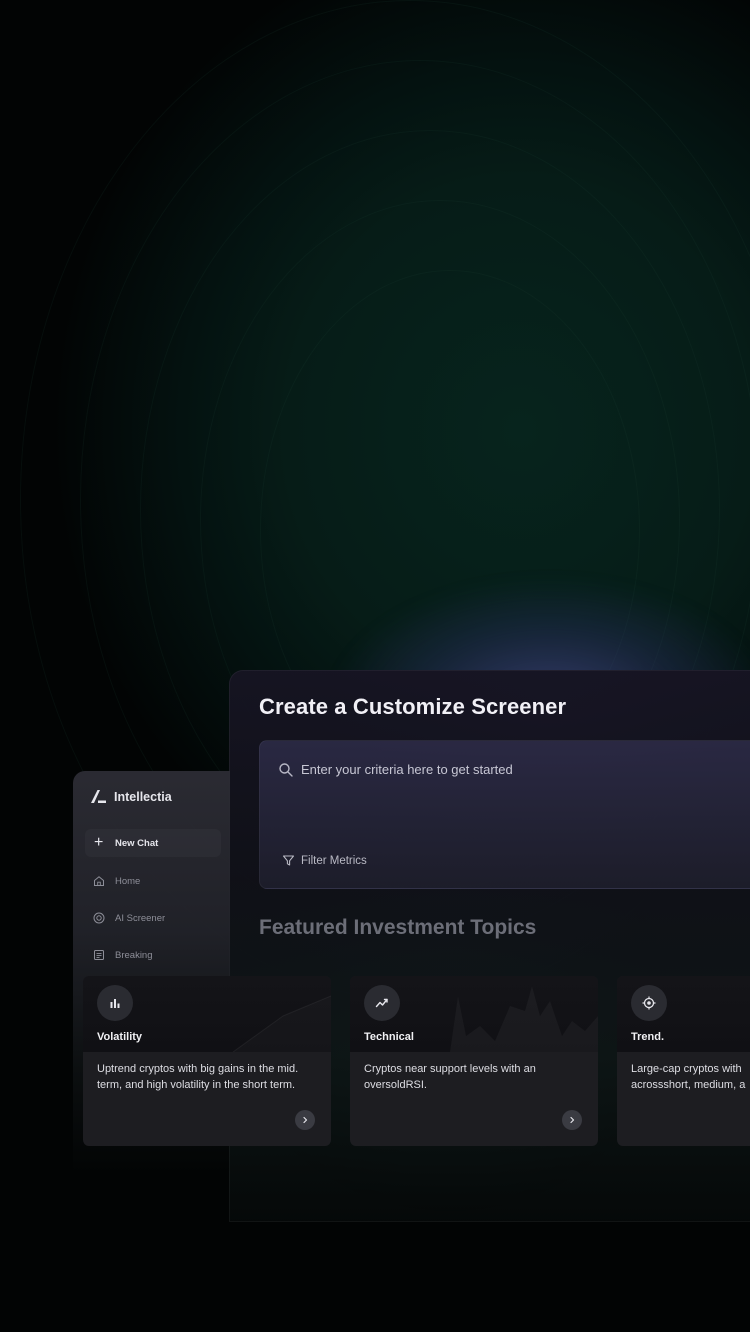 This screenshot has width=750, height=1332. Describe the element at coordinates (120, 1037) in the screenshot. I see `card-title: Volatility` at that location.